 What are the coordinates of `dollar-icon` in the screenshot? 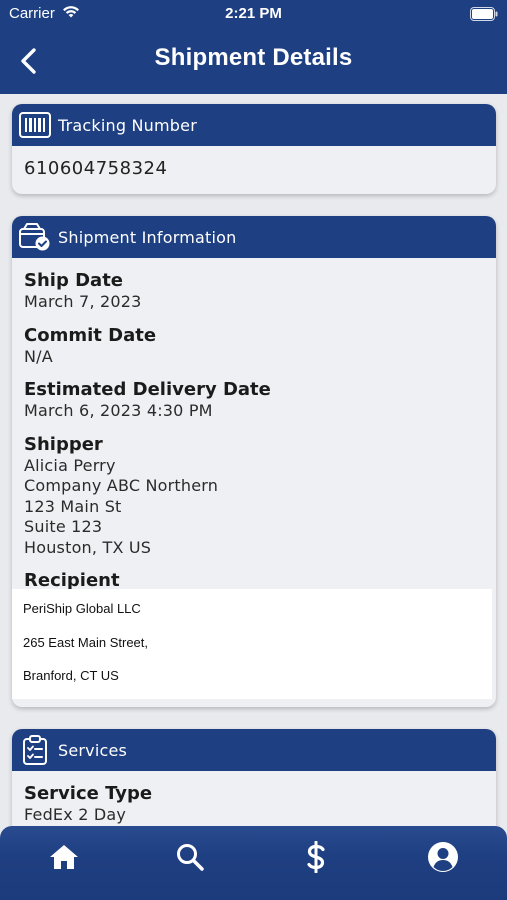 It's located at (316, 857).